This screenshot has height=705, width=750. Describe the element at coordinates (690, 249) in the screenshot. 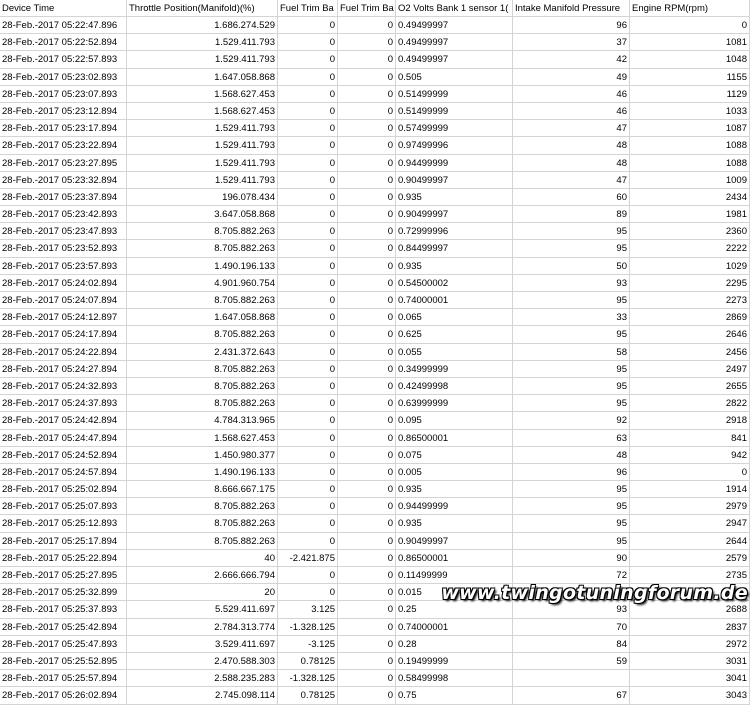

I see `cell-engine-rpm: 2222` at that location.